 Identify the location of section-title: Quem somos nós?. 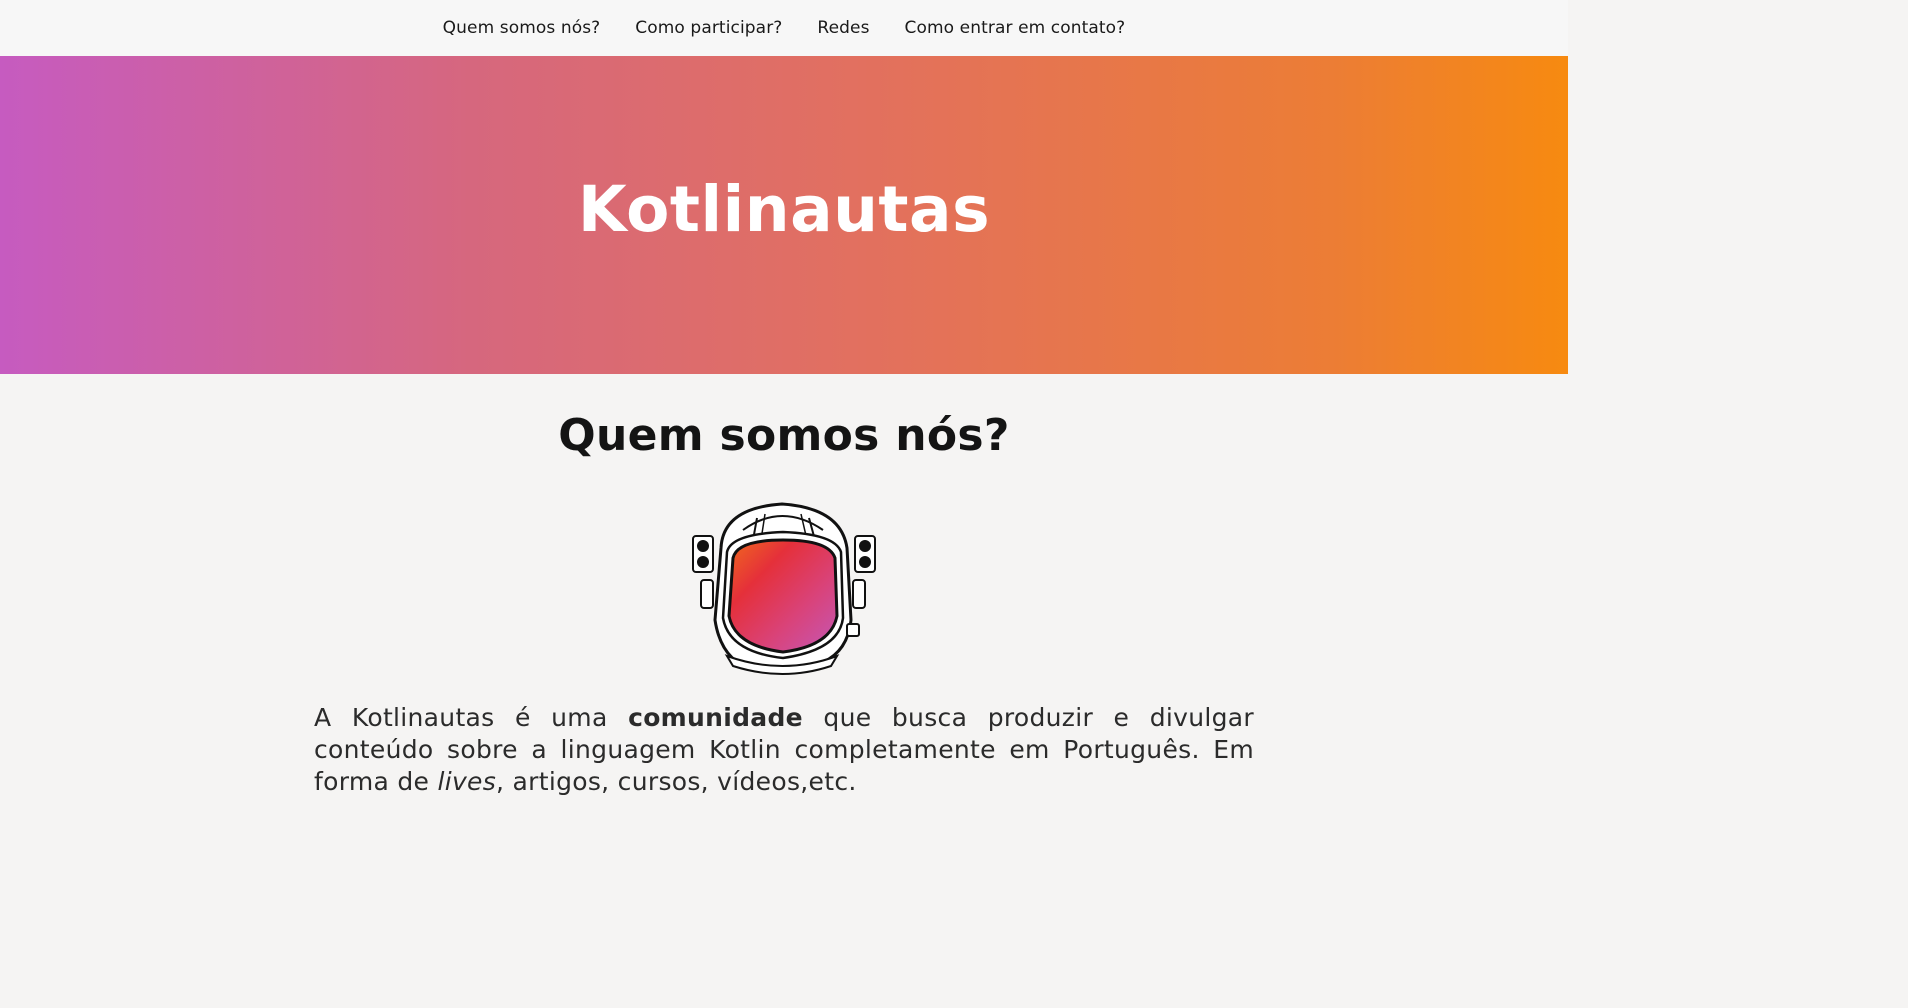
(784, 435).